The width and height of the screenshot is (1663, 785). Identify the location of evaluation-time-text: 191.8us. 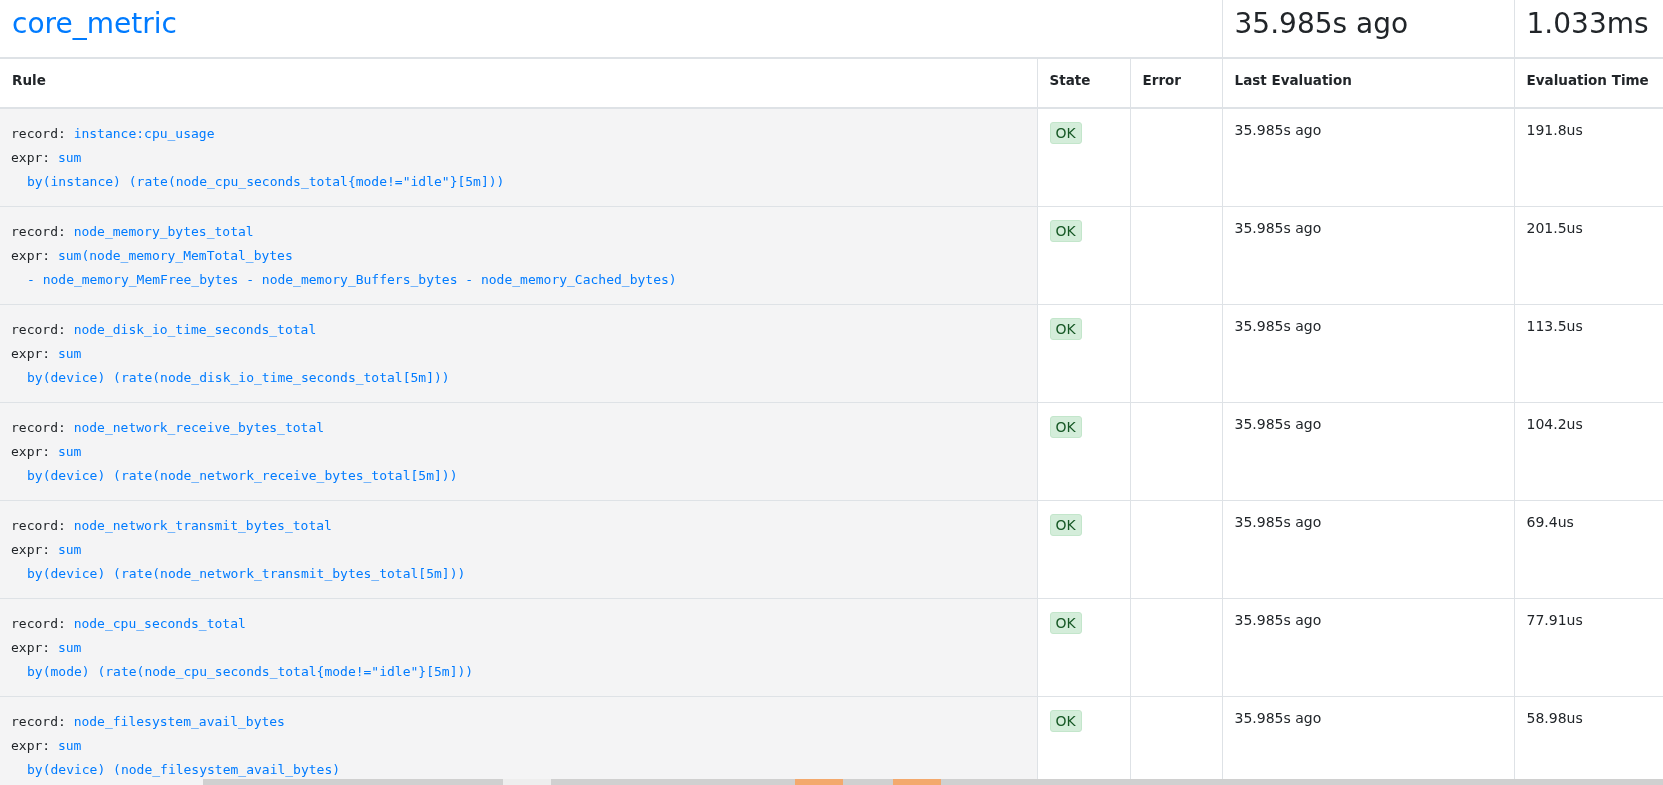
(1554, 130).